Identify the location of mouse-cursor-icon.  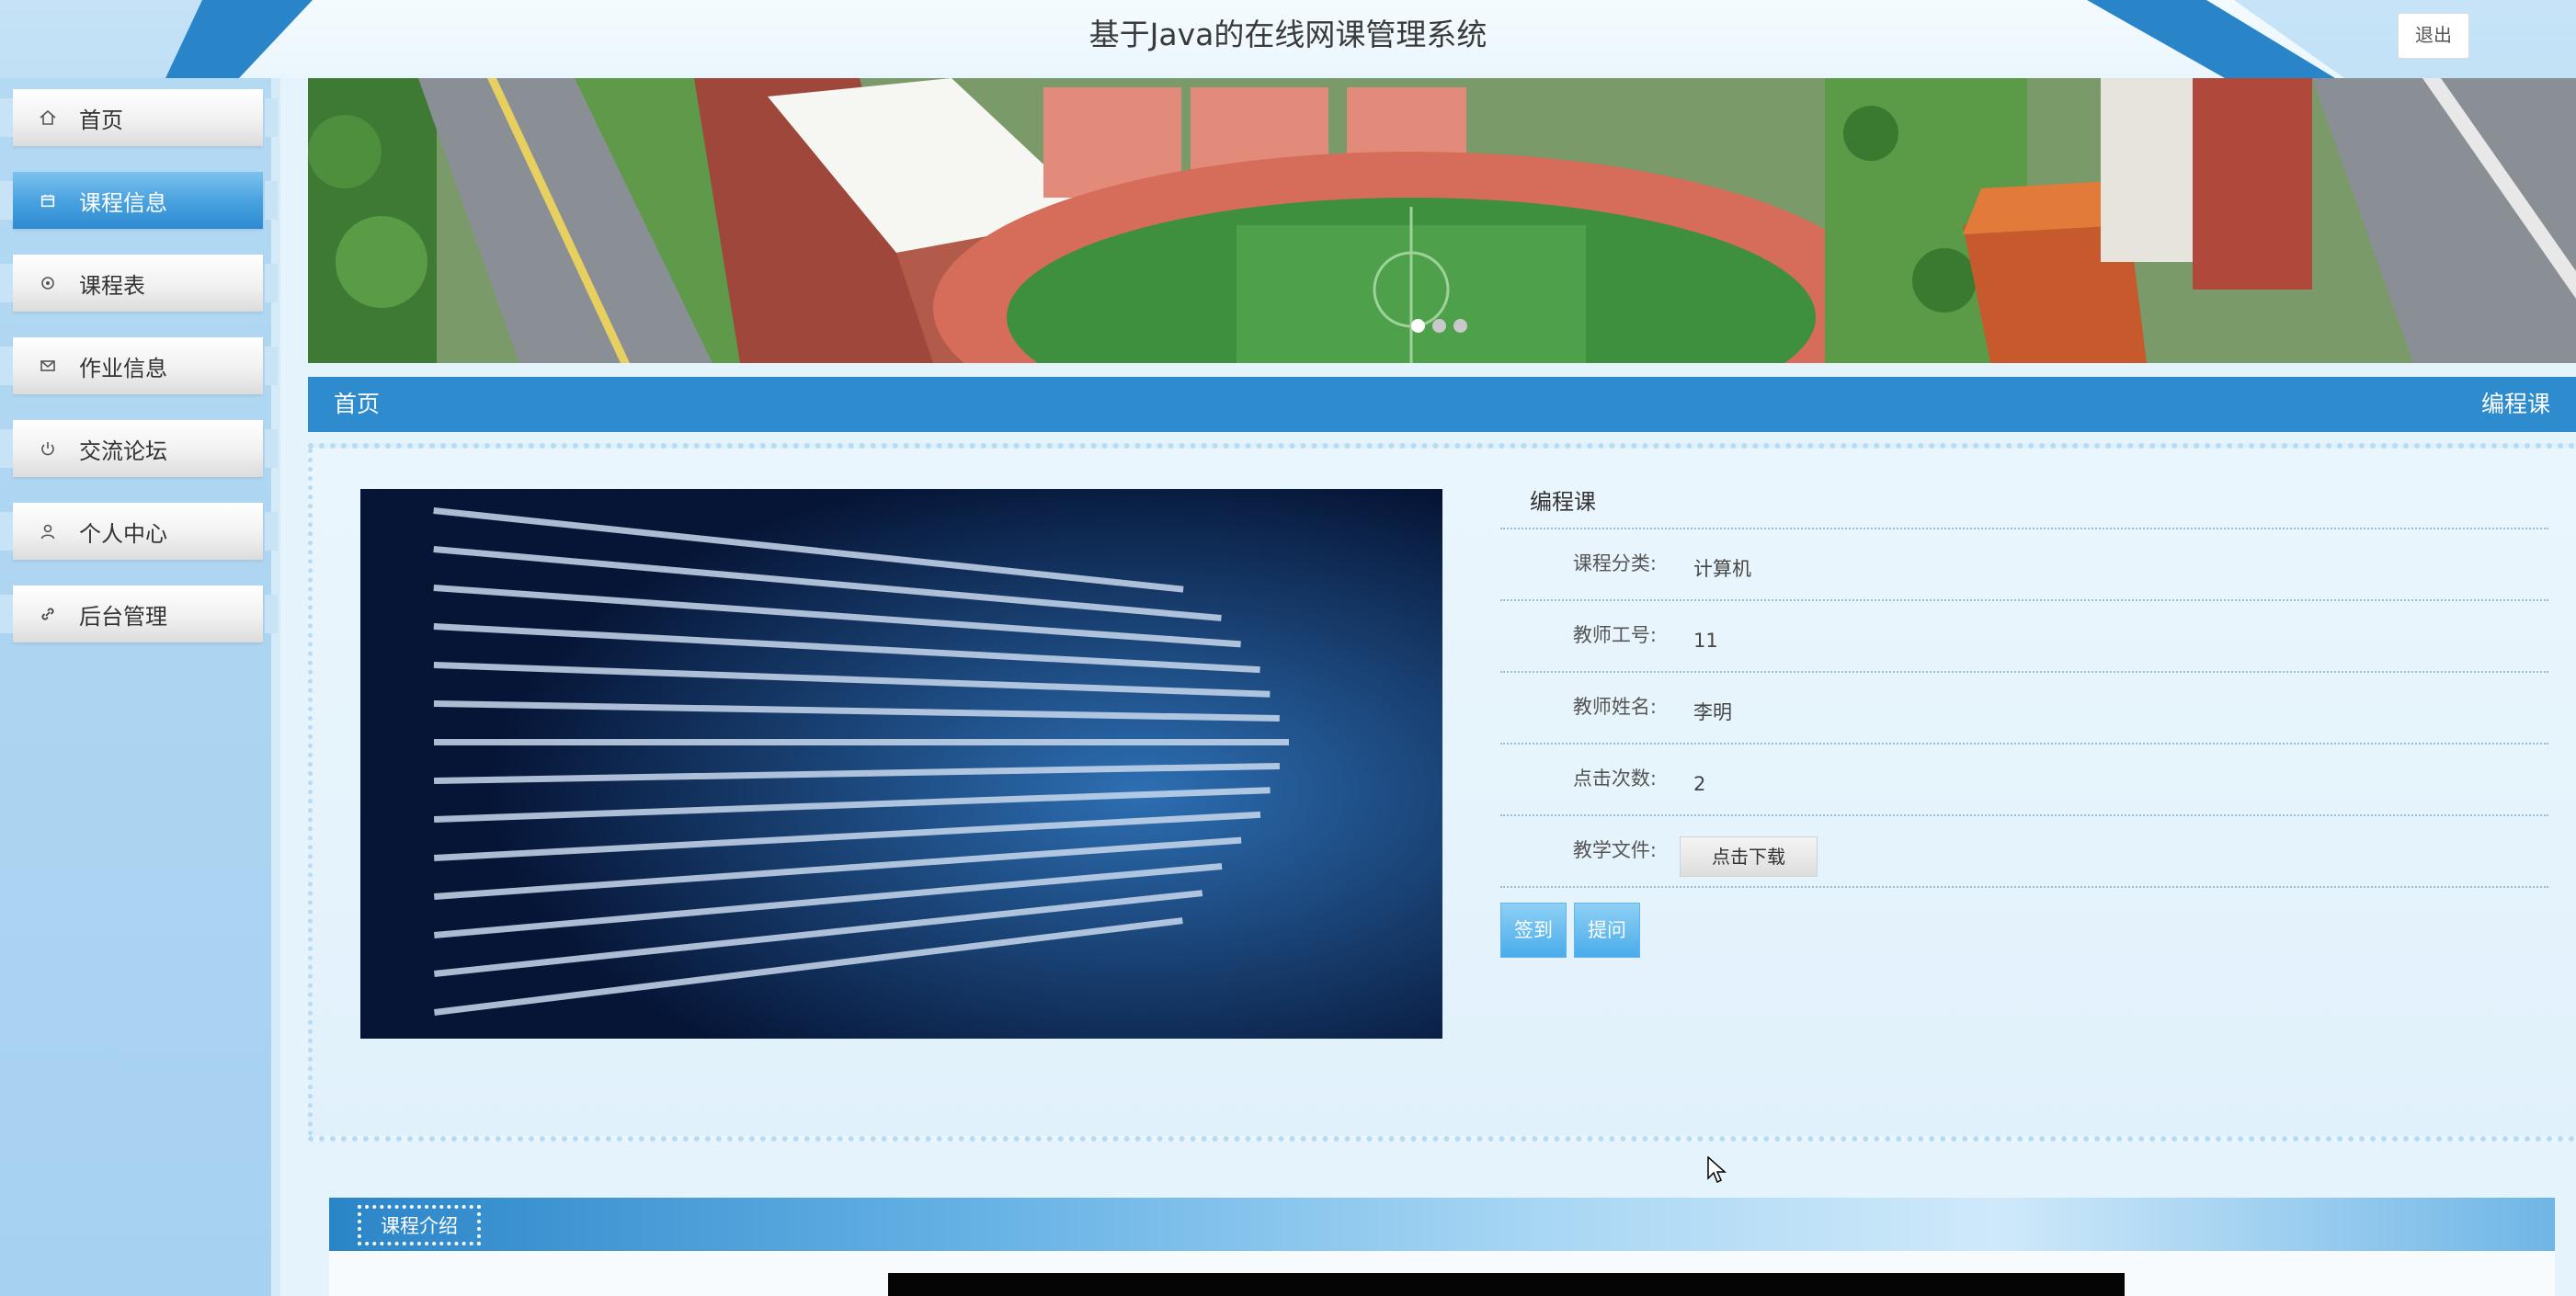
(1717, 1170).